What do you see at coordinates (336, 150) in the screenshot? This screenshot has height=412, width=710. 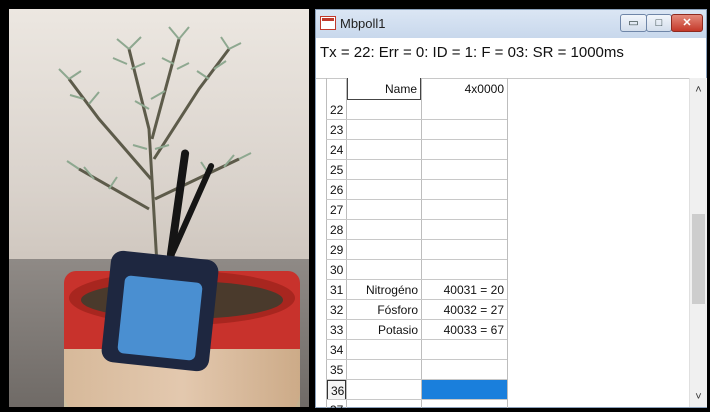 I see `row-number: 24` at bounding box center [336, 150].